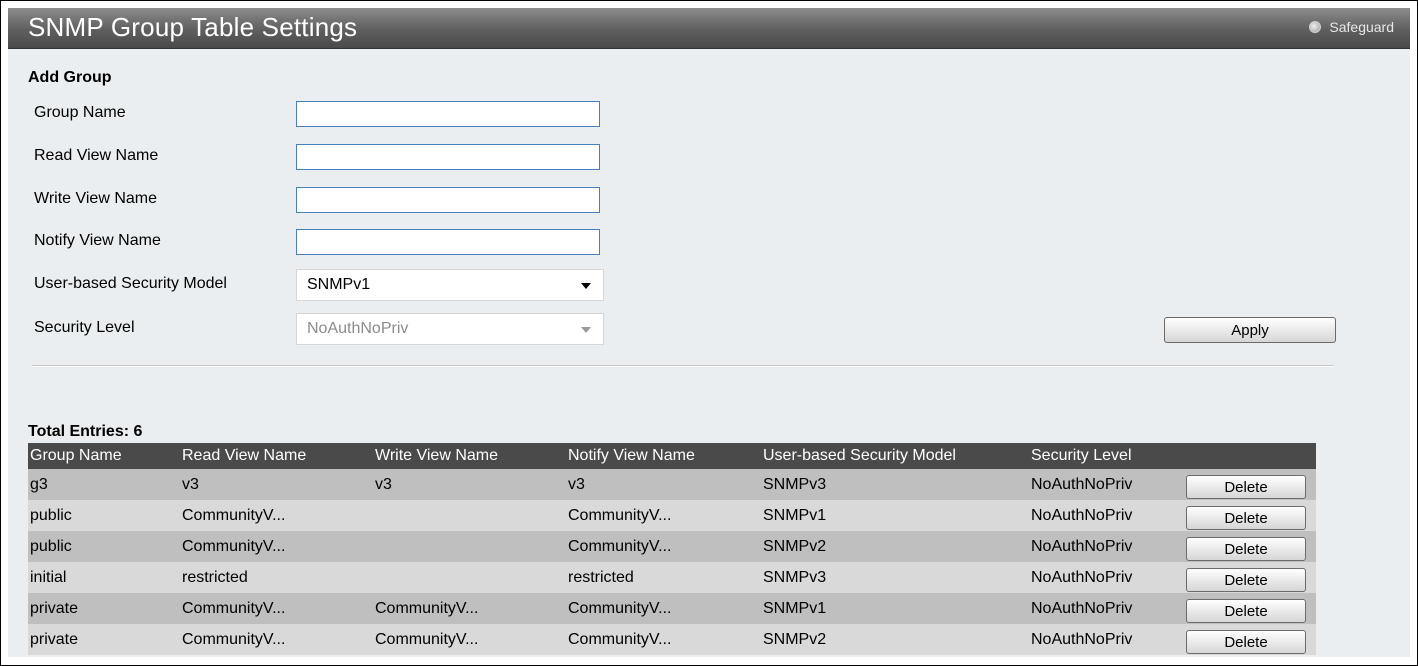 Image resolution: width=1418 pixels, height=666 pixels. I want to click on notify-view-cell: restricted, so click(663, 577).